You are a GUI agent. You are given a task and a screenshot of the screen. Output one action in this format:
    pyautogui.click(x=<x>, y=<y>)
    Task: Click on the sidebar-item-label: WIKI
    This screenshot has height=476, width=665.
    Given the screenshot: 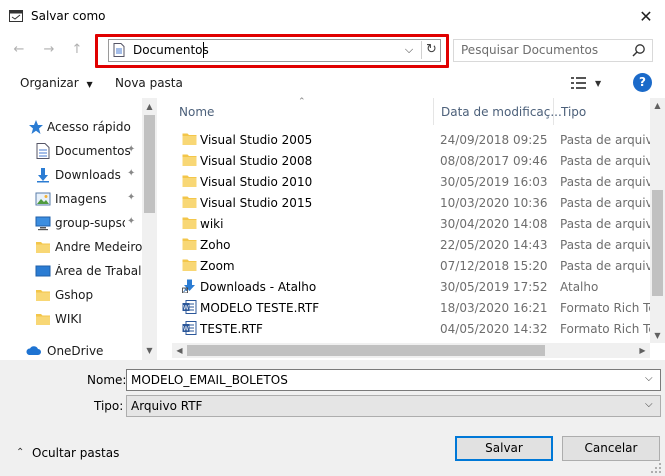 What is the action you would take?
    pyautogui.click(x=68, y=319)
    